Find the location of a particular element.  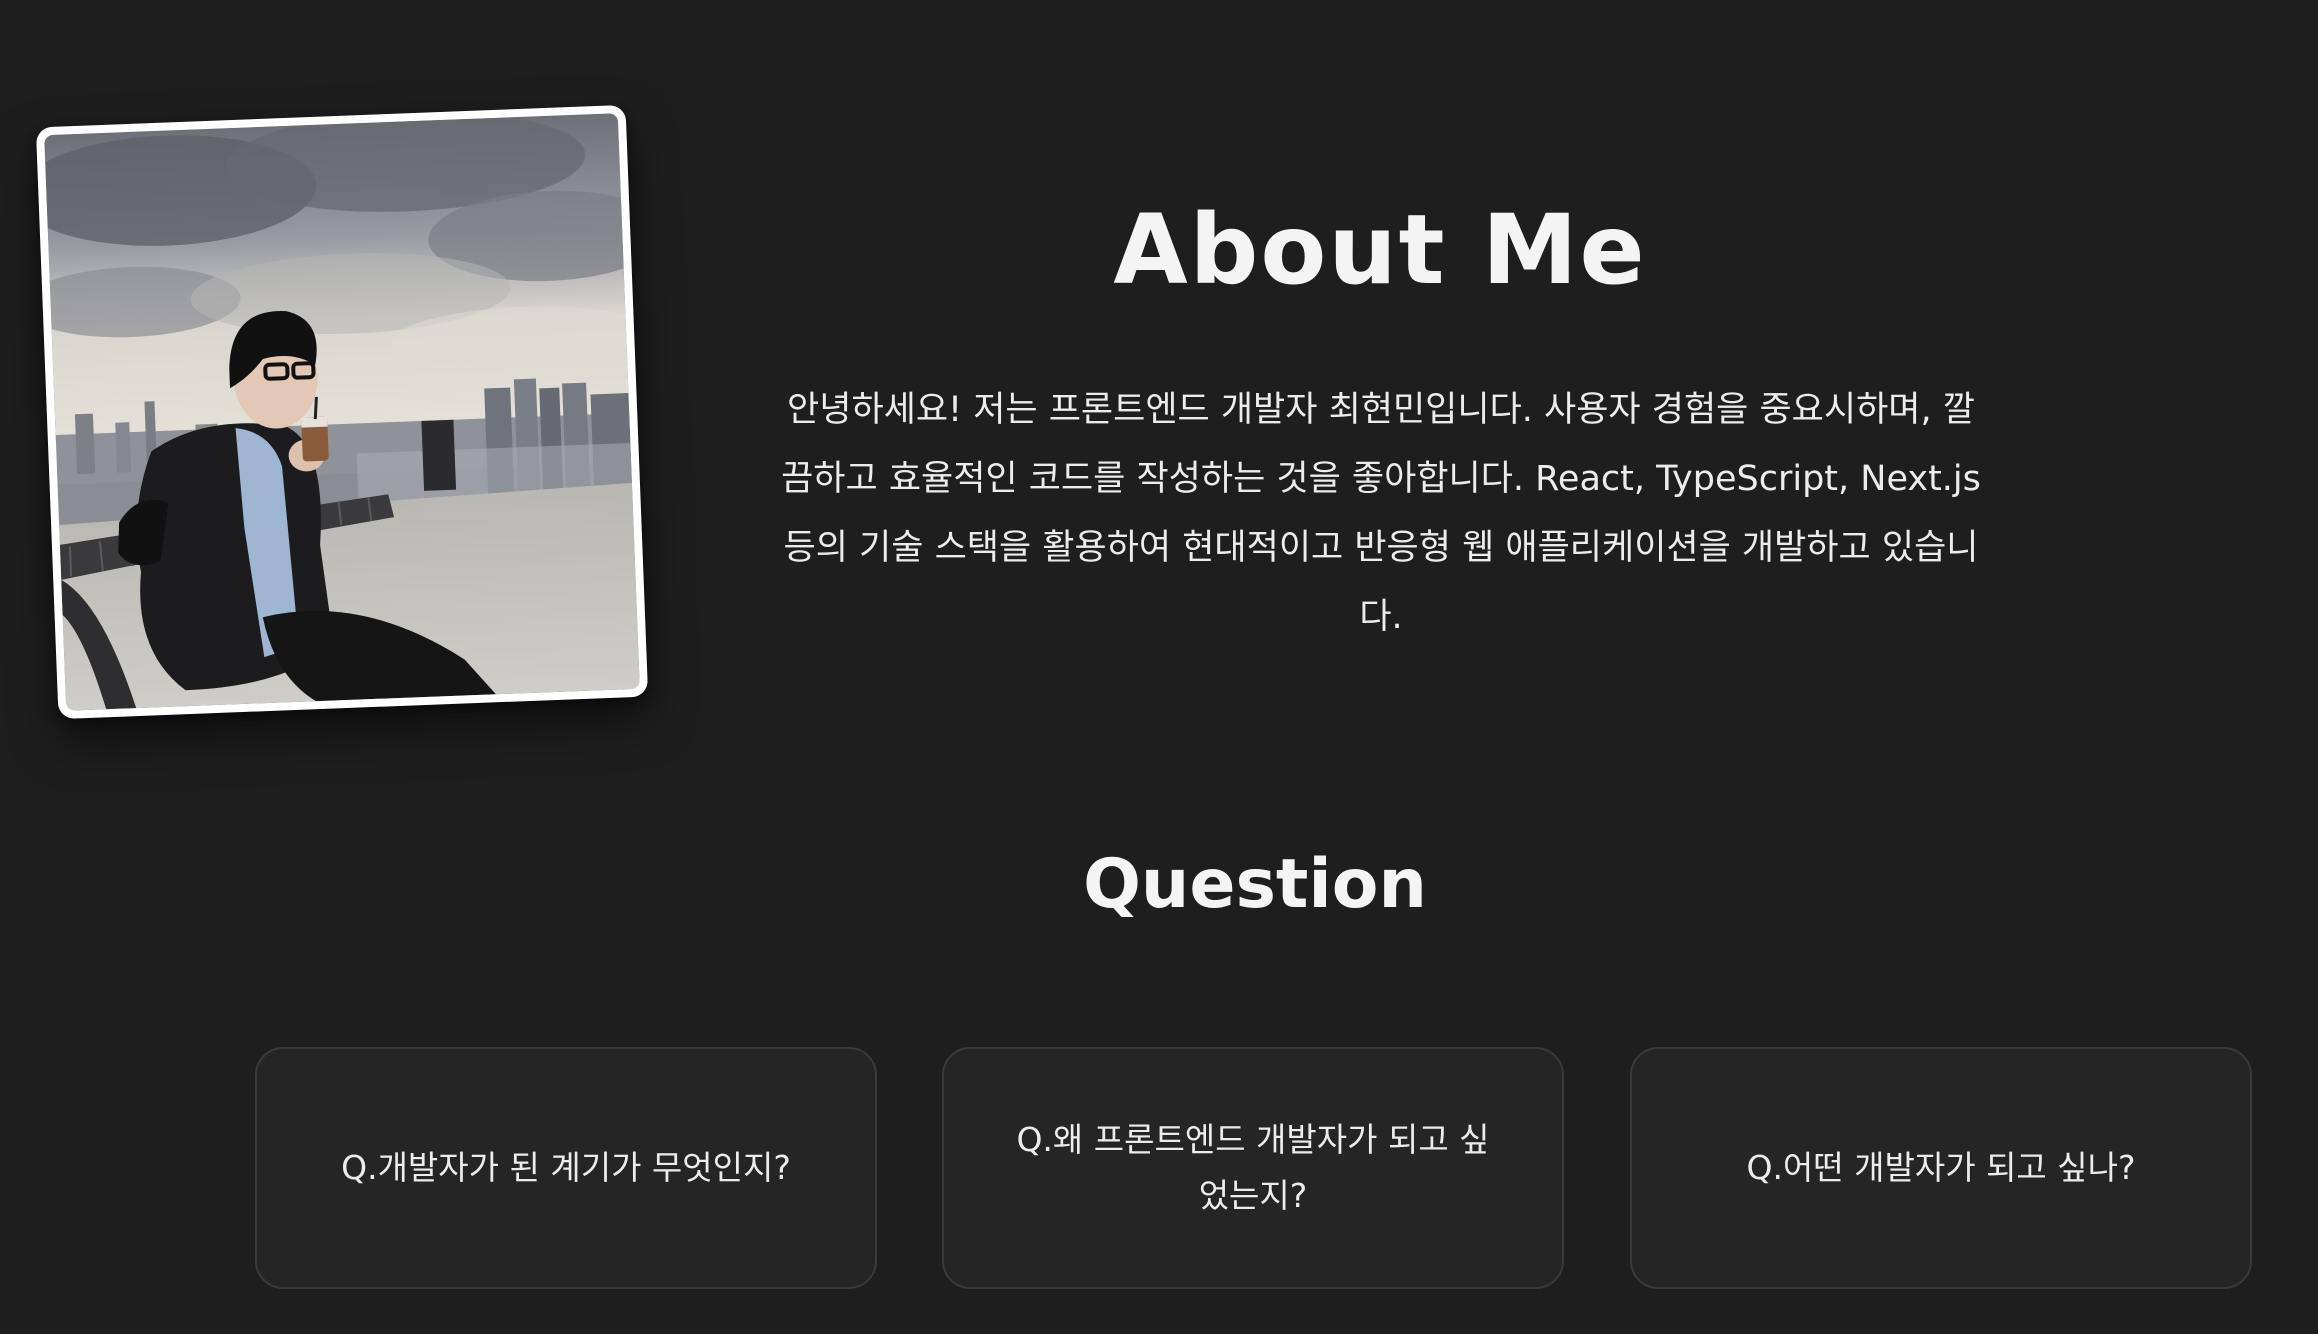

profile-photo-illustration is located at coordinates (342, 412).